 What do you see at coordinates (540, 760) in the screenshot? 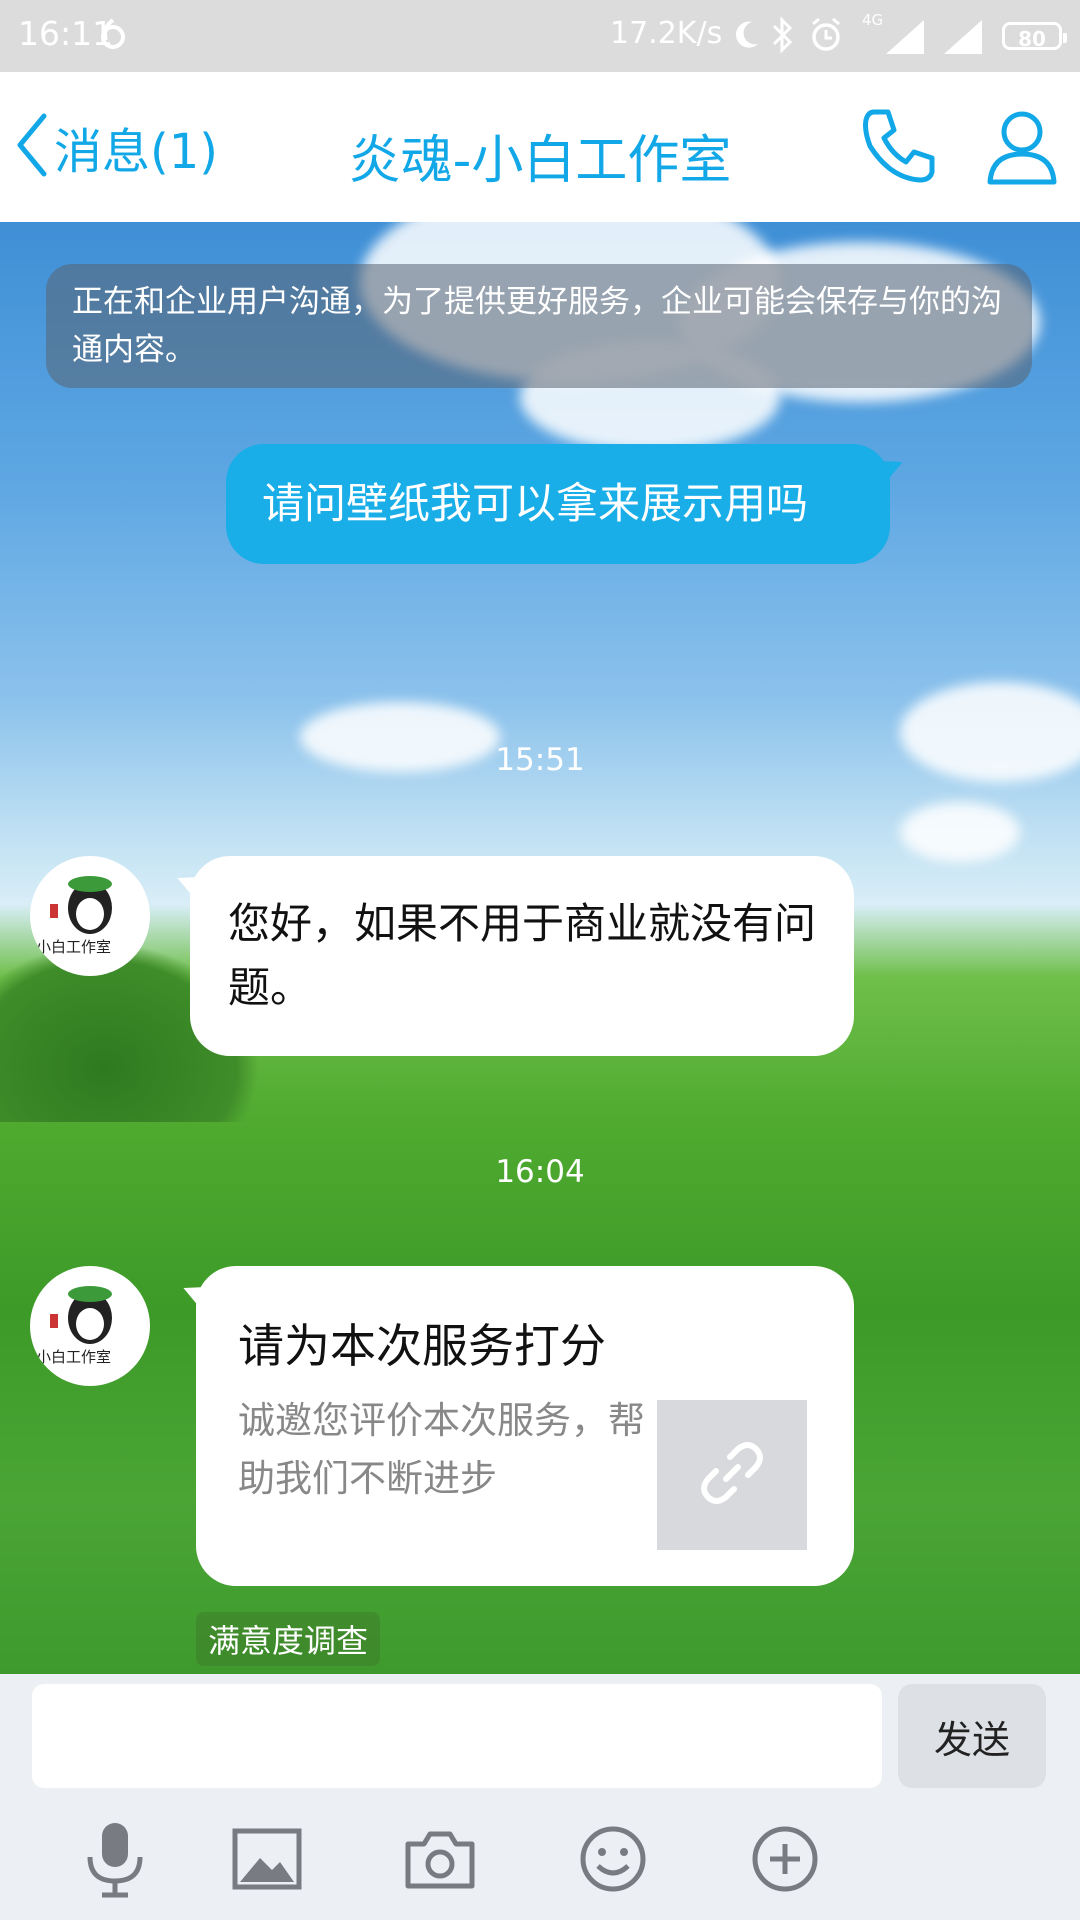
I see `message-timestamp: 15:51` at bounding box center [540, 760].